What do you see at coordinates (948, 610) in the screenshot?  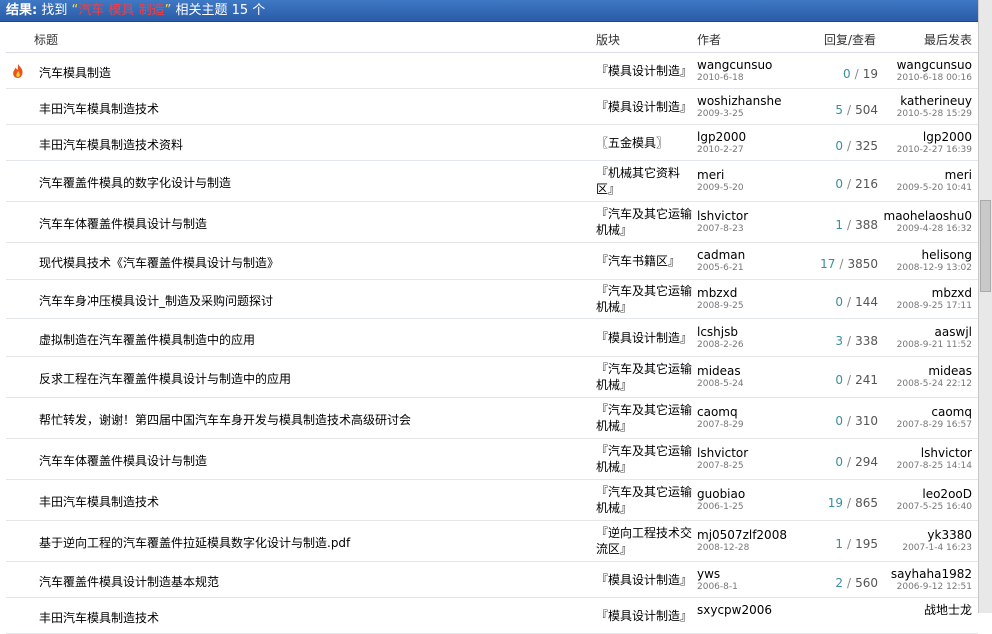 I see `last-poster-link: 战地士龙` at bounding box center [948, 610].